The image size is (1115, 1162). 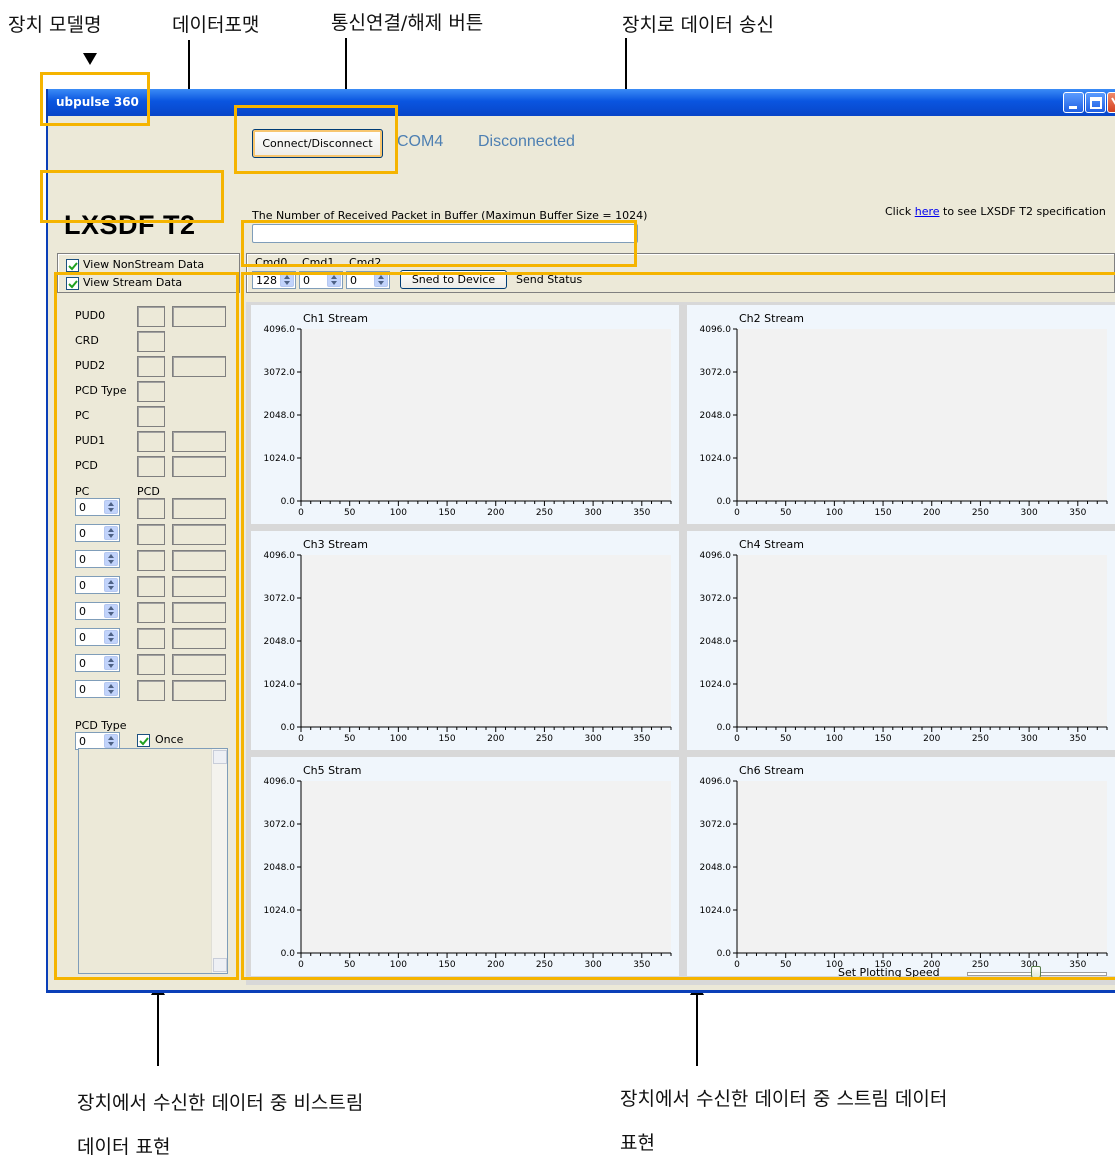 I want to click on cmd1-spinner: 0, so click(x=321, y=280).